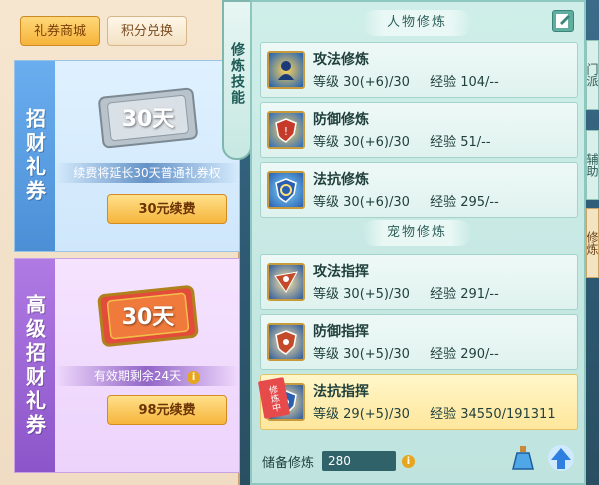 The image size is (599, 485). I want to click on exp-value: 51/--, so click(475, 142).